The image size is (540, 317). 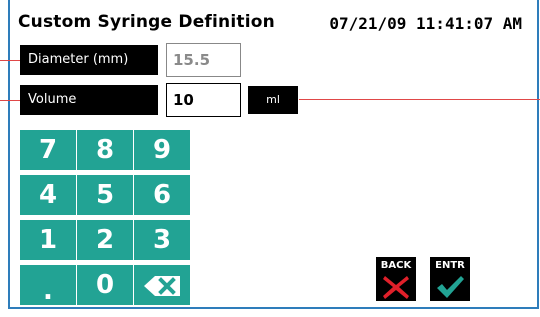 I want to click on diameter-leader-line, so click(x=10, y=60).